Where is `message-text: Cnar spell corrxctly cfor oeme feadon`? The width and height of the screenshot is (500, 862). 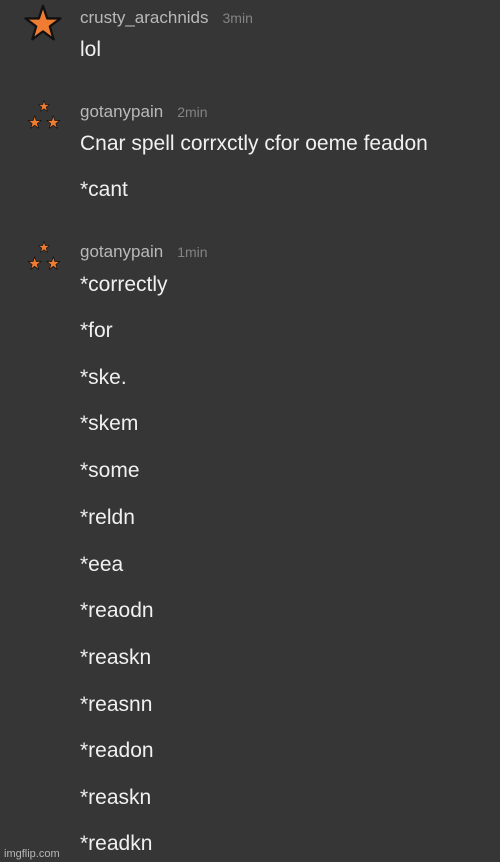 message-text: Cnar spell corrxctly cfor oeme feadon is located at coordinates (254, 143).